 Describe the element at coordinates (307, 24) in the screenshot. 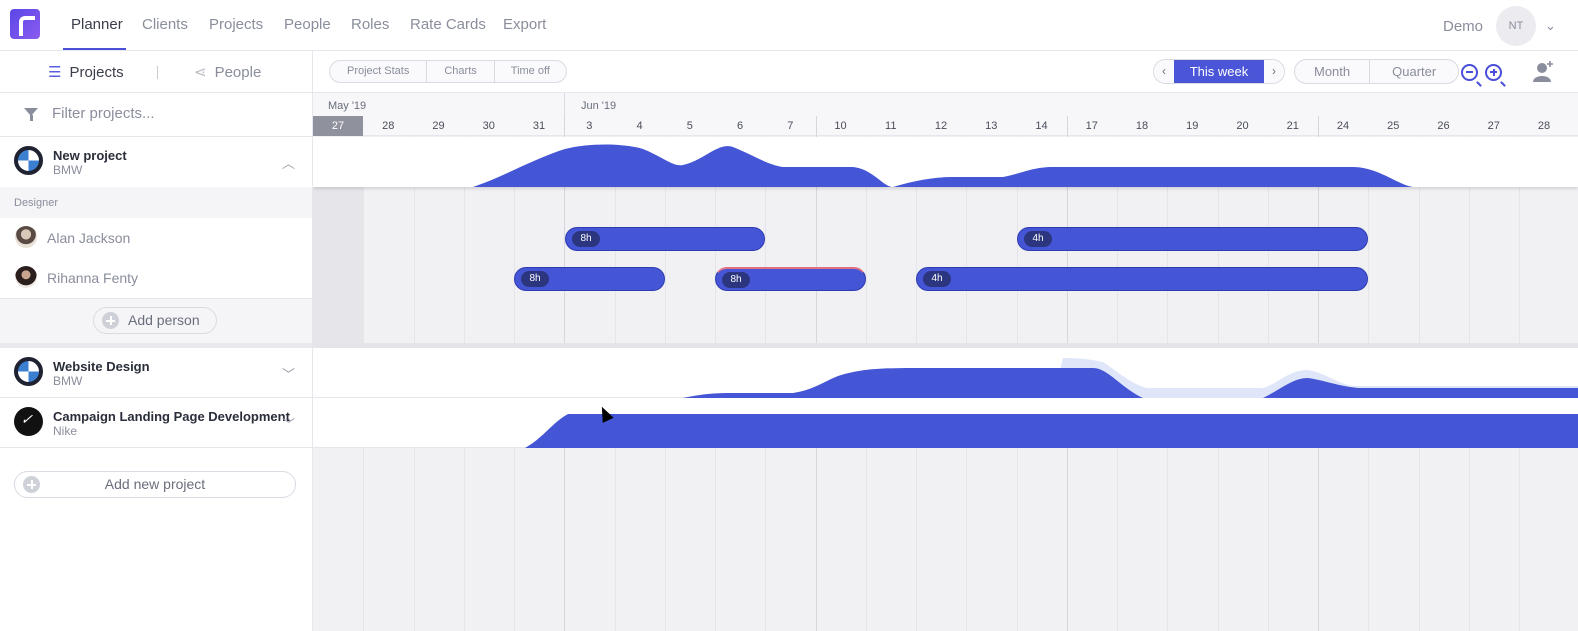

I see `nav-people: People` at that location.